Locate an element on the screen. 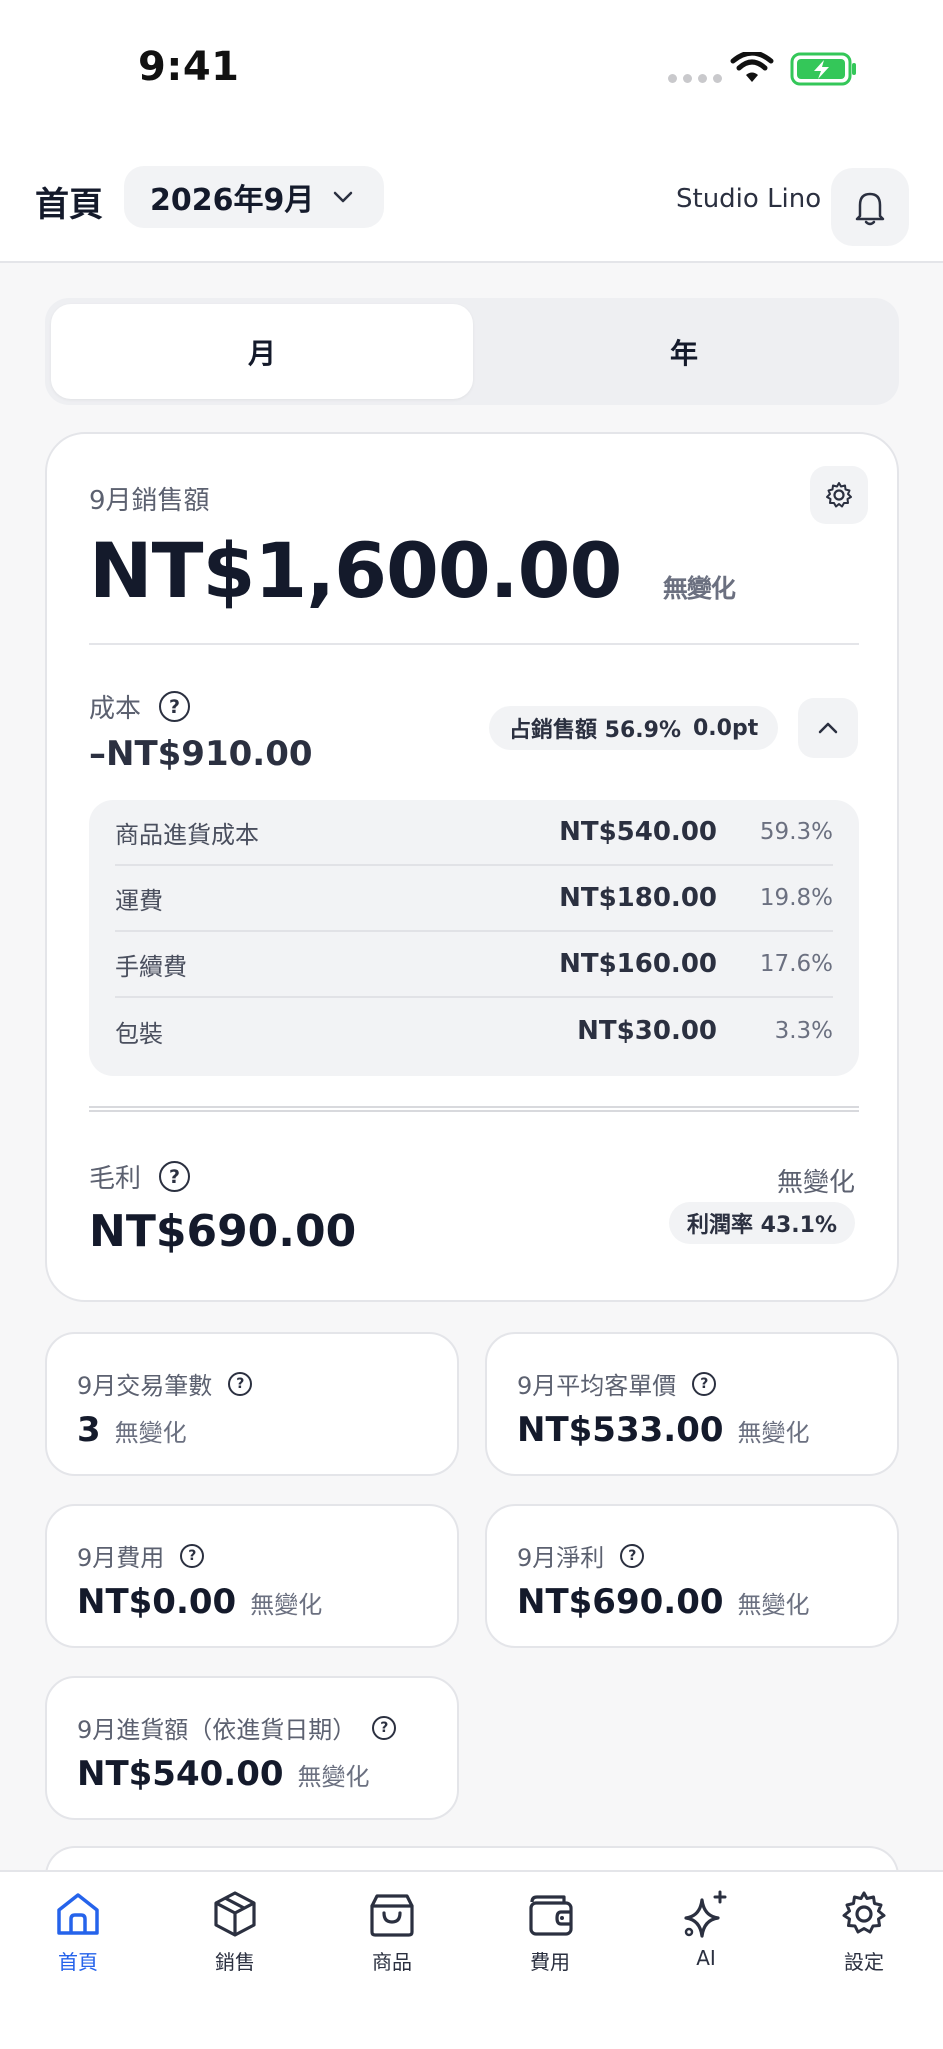 The height and width of the screenshot is (2049, 943). stat-card-expenses: 9月費用 ? NT$0.00 無變化 is located at coordinates (252, 1576).